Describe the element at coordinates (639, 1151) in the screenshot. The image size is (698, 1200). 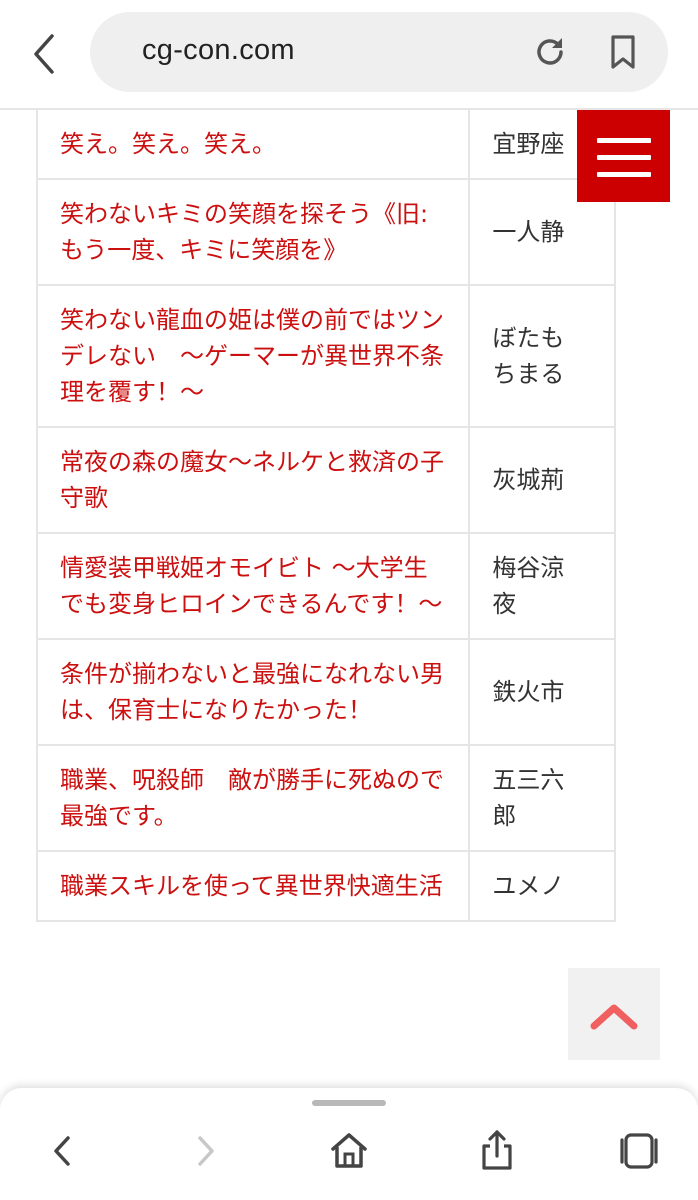
I see `tabs-icon` at that location.